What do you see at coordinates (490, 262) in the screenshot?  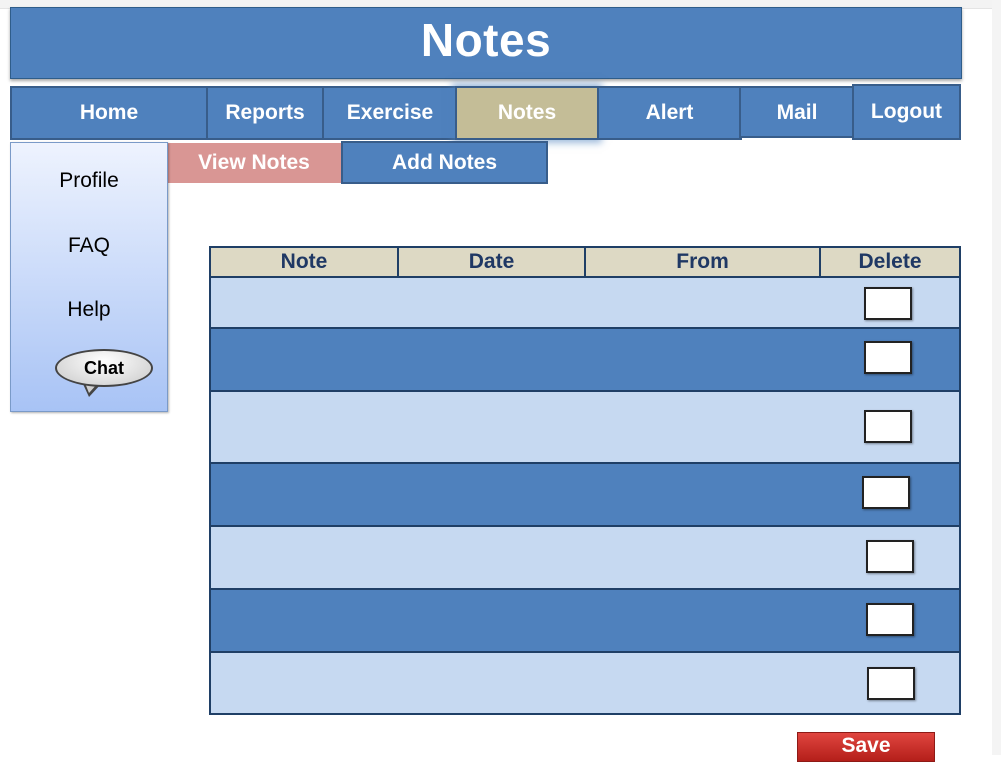 I see `column-header-date: Date` at bounding box center [490, 262].